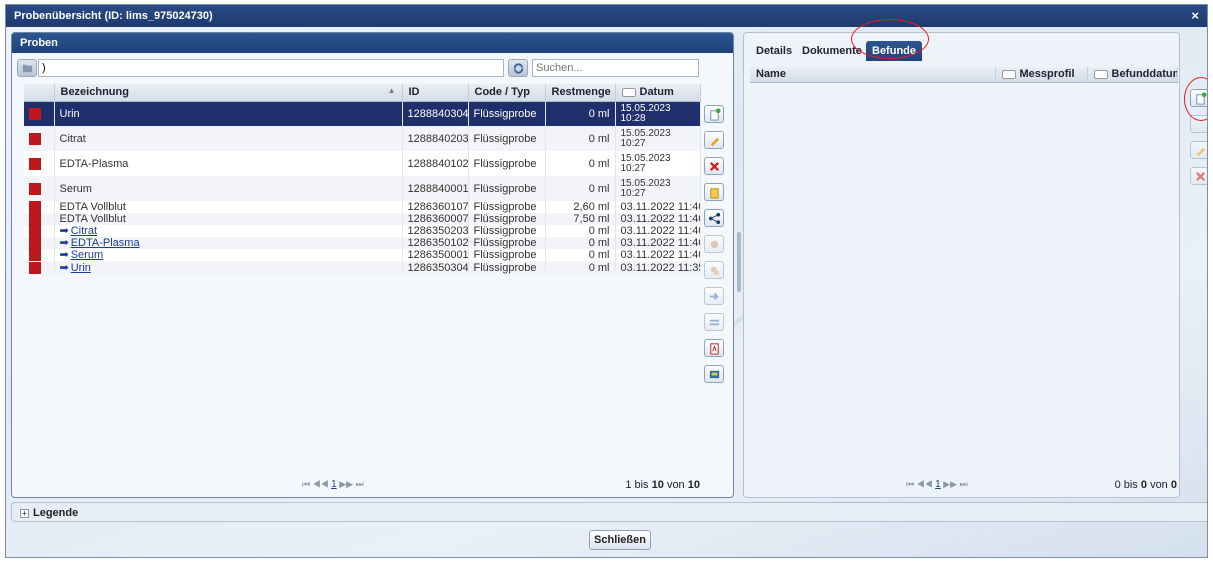 Image resolution: width=1213 pixels, height=563 pixels. What do you see at coordinates (714, 244) in the screenshot?
I see `split-sample-icon` at bounding box center [714, 244].